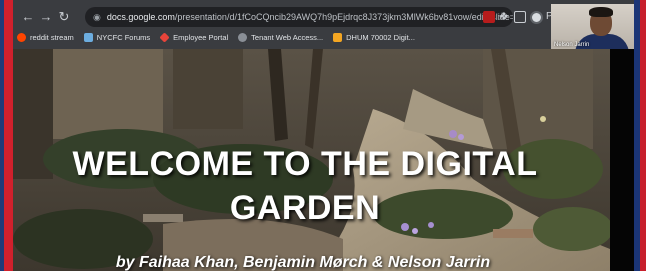 The width and height of the screenshot is (646, 271). Describe the element at coordinates (64, 17) in the screenshot. I see `reload-icon: ↻` at that location.